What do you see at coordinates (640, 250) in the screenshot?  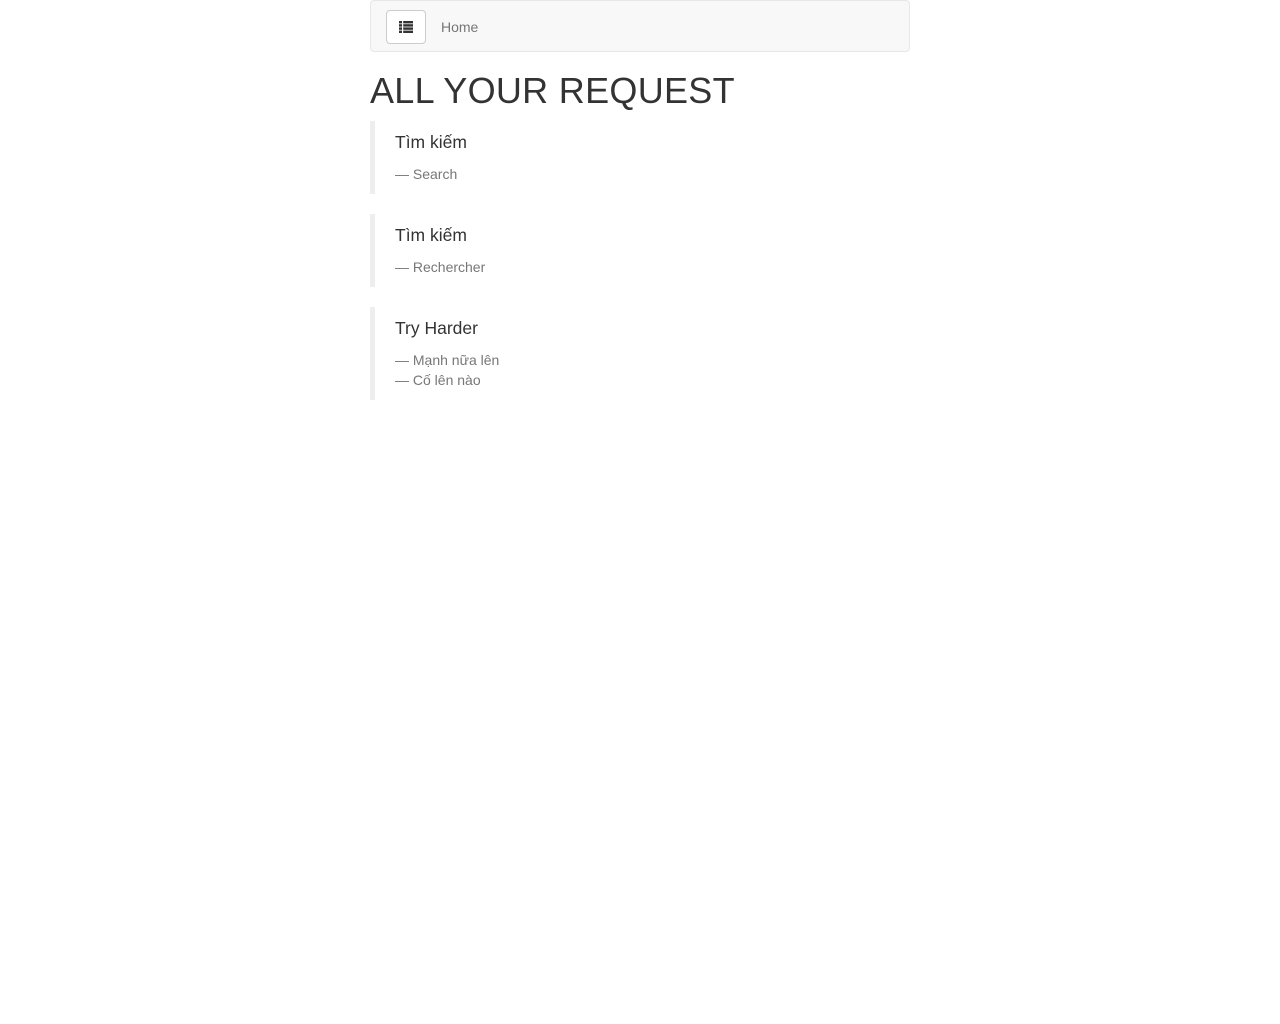 I see `quote-block: Tìm kiếm Rechercher` at bounding box center [640, 250].